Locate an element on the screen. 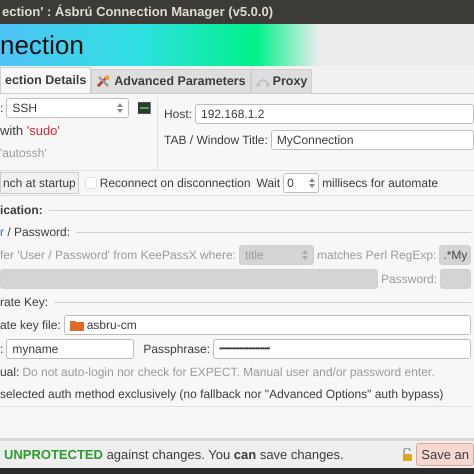  exclusive-option: selected auth method exclusively (no fallback nor "Advanced Options" auth bypass) is located at coordinates (235, 396).